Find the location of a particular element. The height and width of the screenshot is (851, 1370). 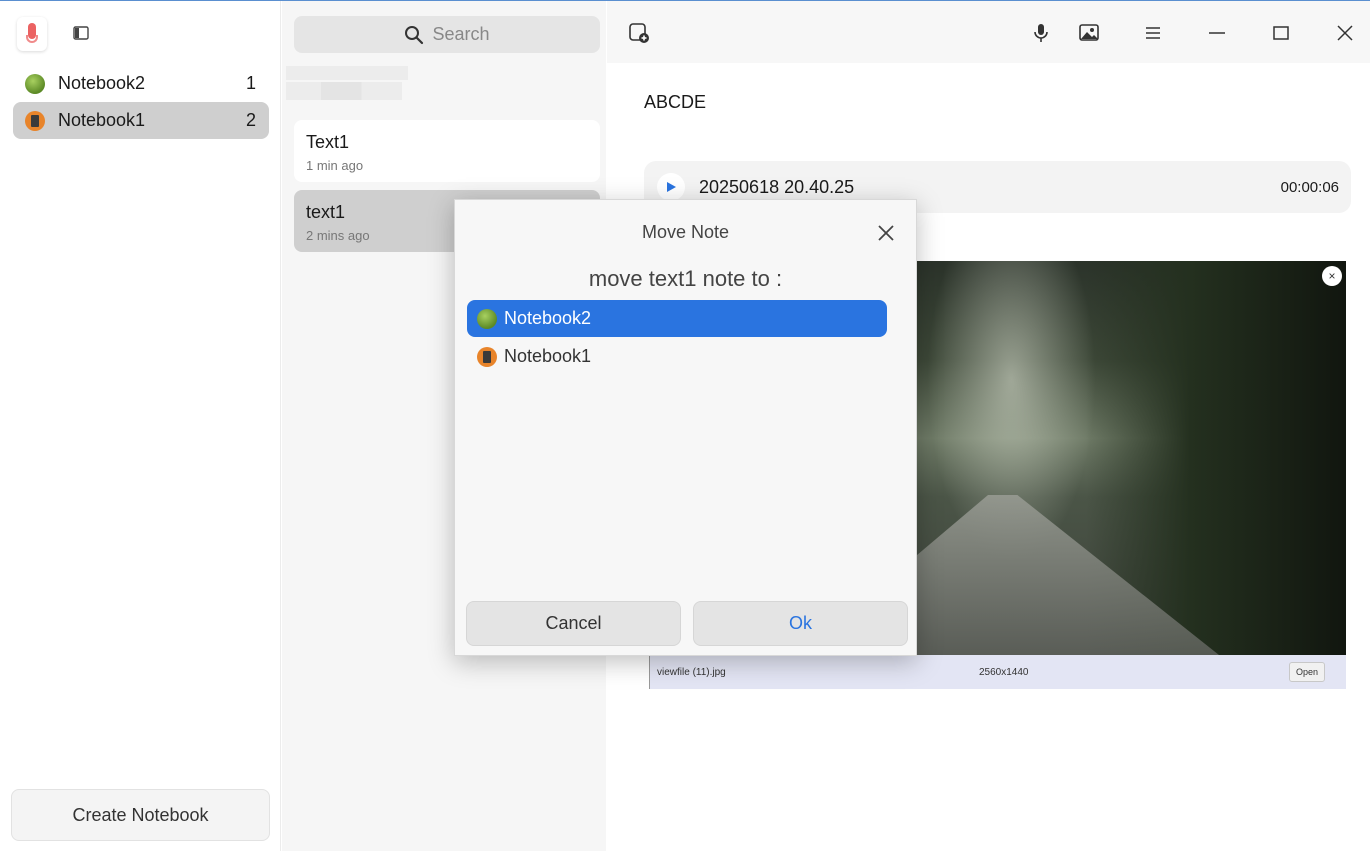

dialog-title: Move Note is located at coordinates (685, 232).